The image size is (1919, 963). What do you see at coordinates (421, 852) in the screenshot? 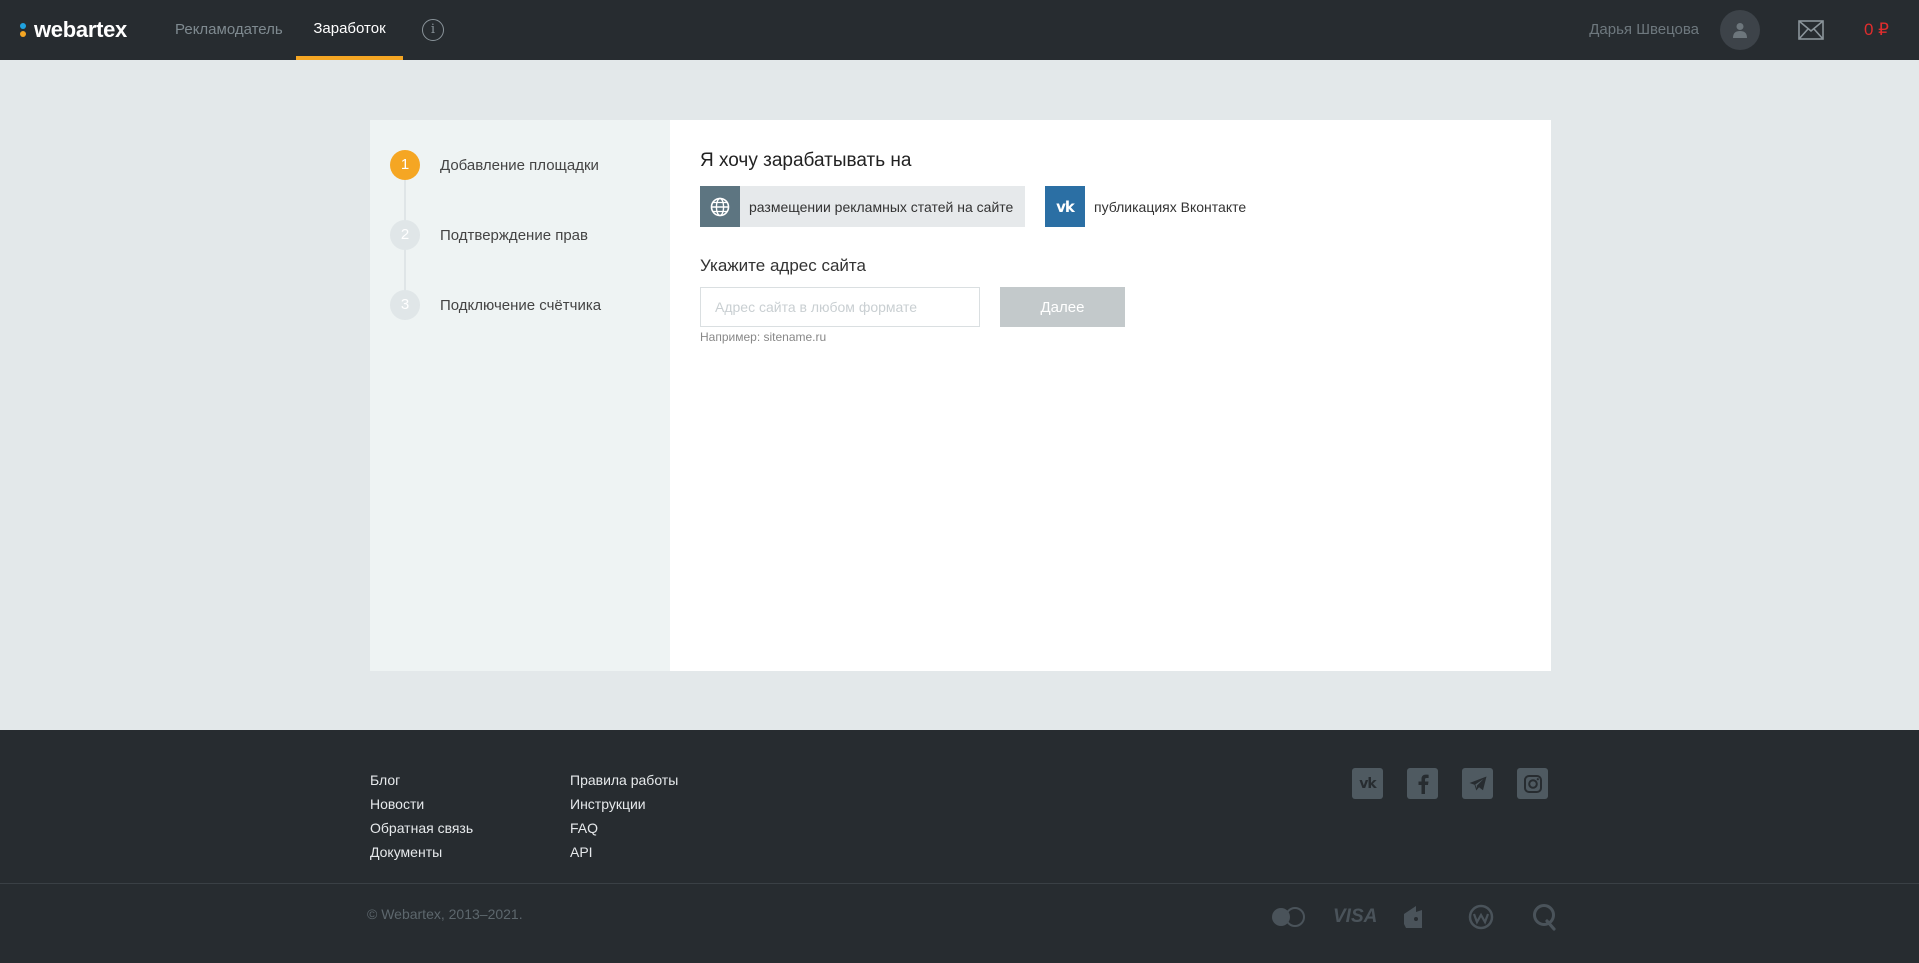
I see `footer-link-documents: Документы` at bounding box center [421, 852].